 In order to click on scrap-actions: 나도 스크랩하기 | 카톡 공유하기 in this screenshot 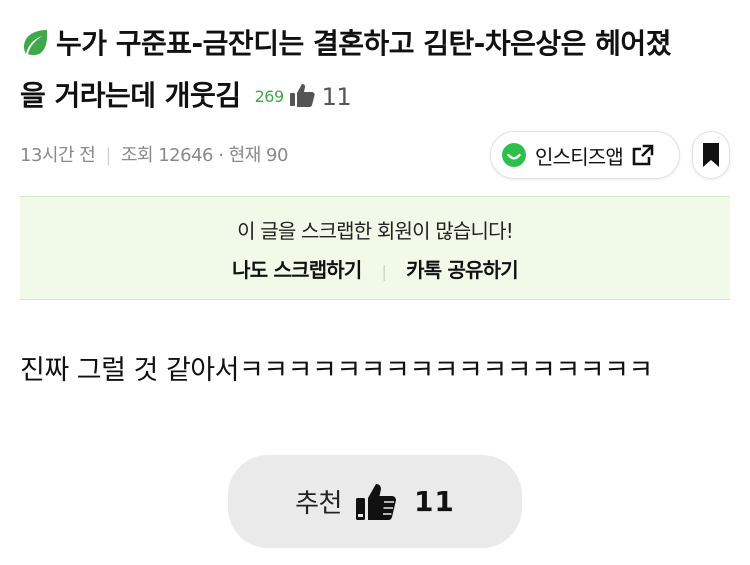, I will do `click(375, 268)`.